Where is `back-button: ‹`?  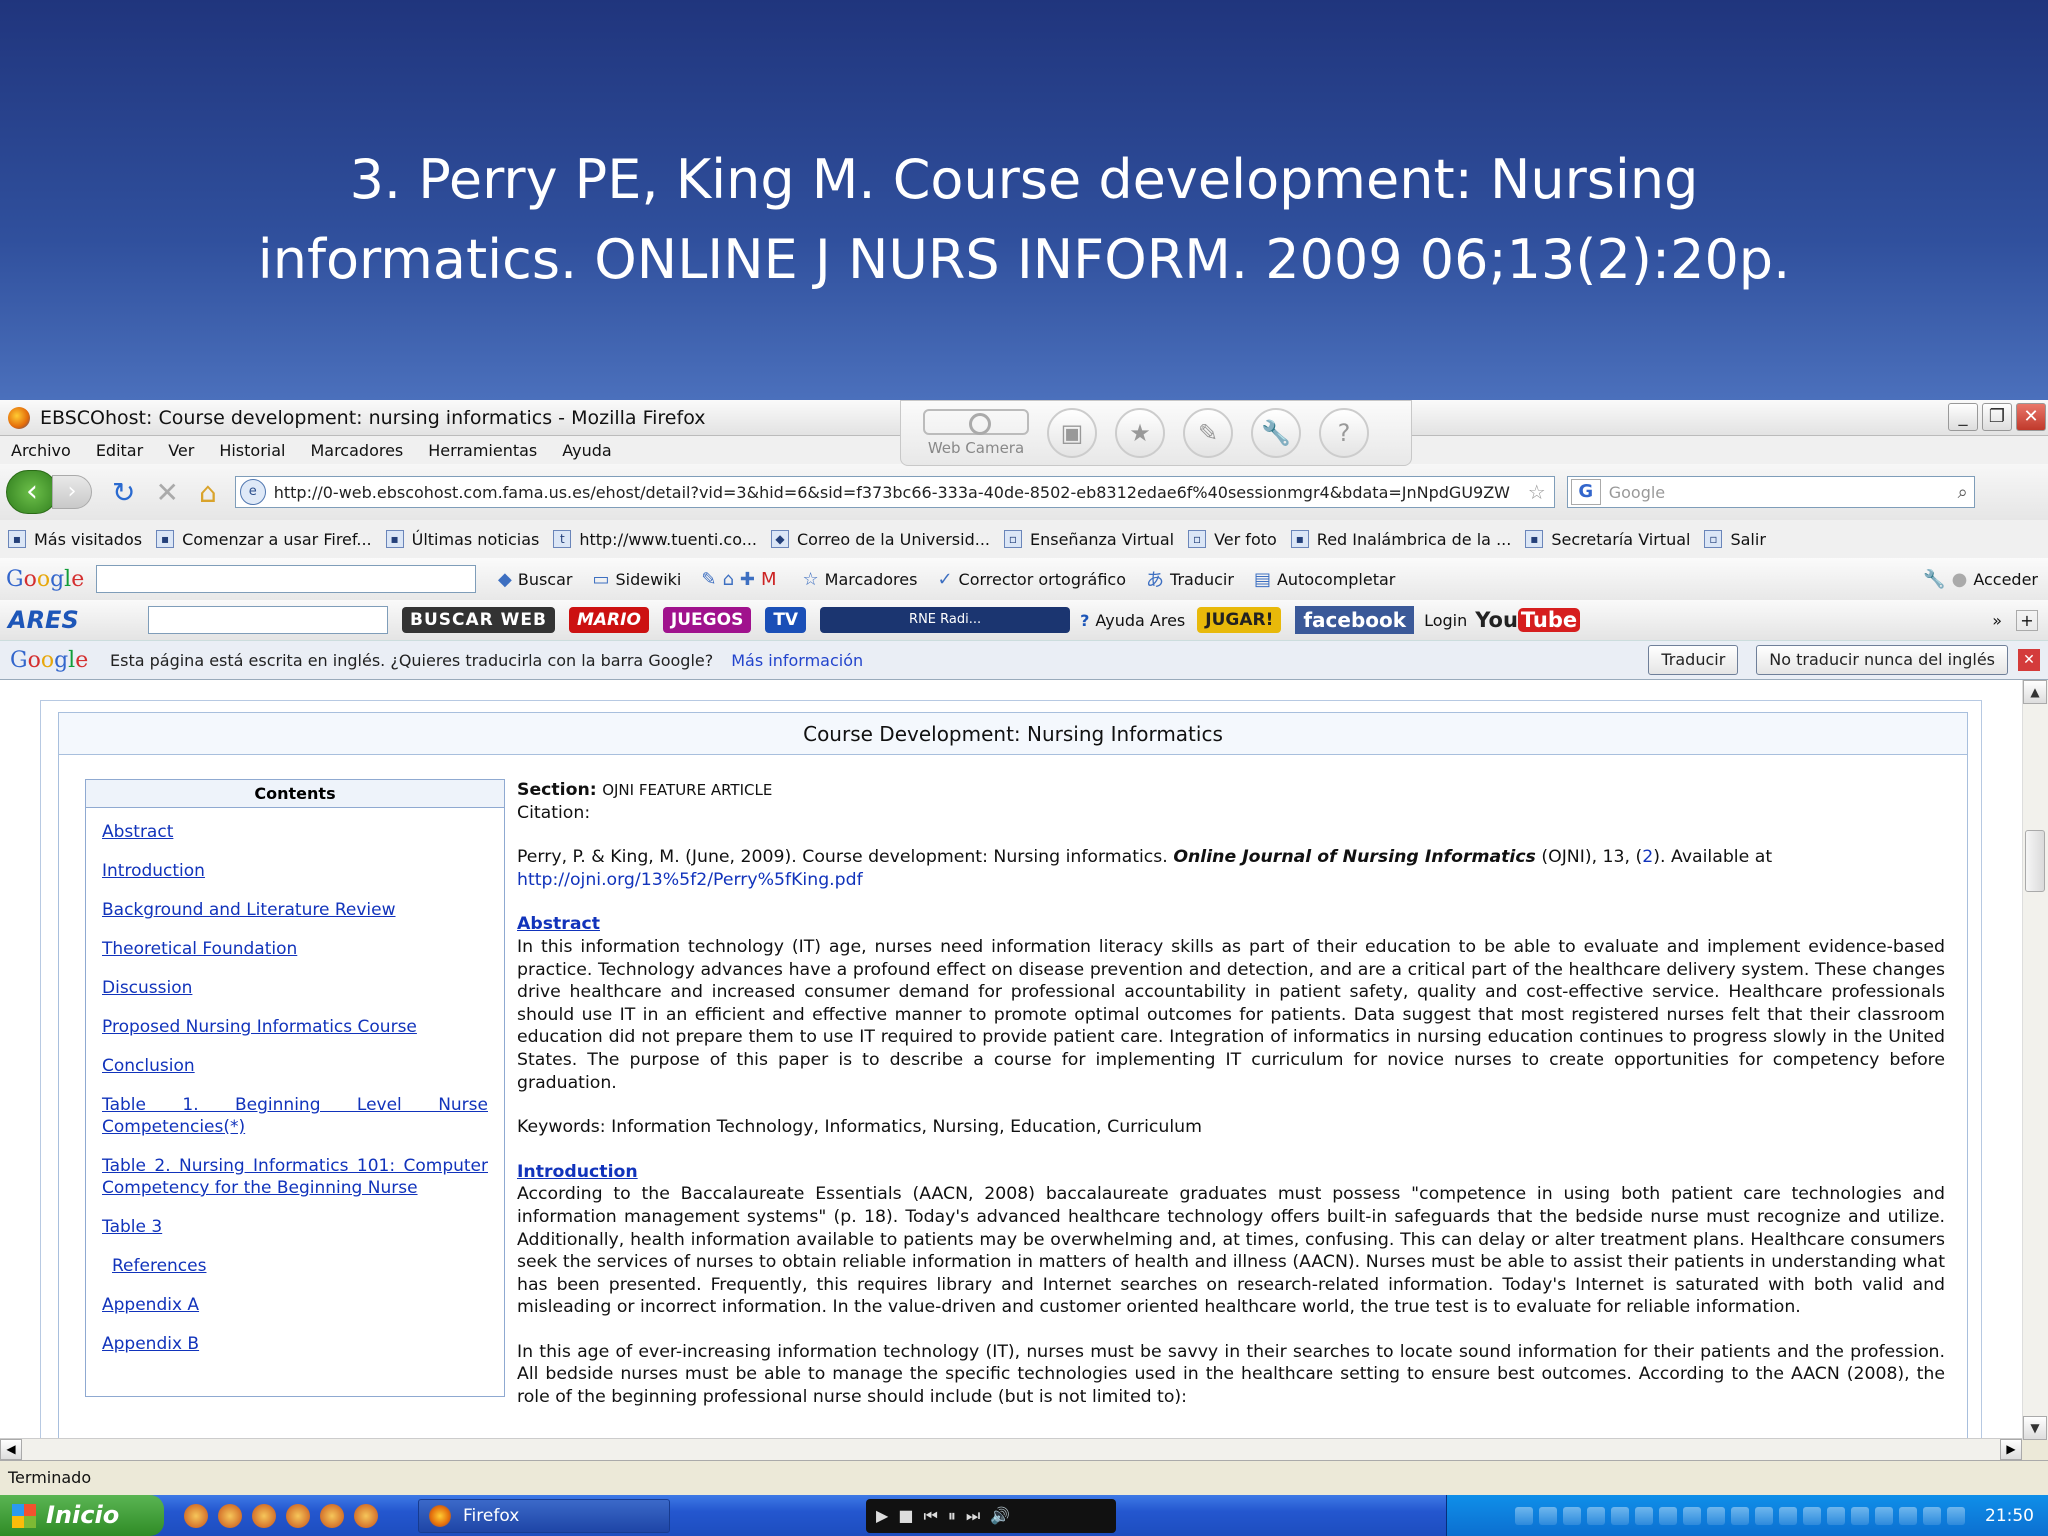
back-button: ‹ is located at coordinates (32, 492).